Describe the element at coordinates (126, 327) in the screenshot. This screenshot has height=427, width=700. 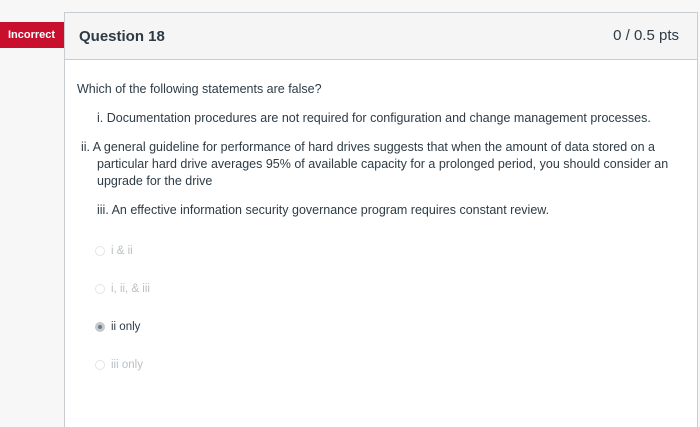
I see `answer-label: ii only` at that location.